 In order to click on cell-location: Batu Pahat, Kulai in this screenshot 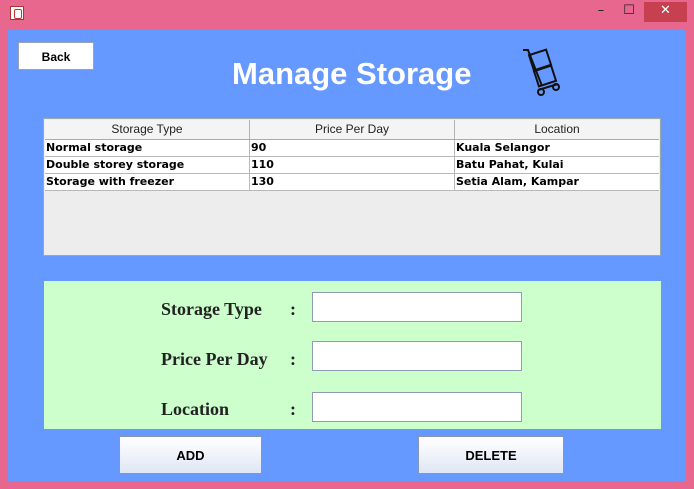, I will do `click(557, 165)`.